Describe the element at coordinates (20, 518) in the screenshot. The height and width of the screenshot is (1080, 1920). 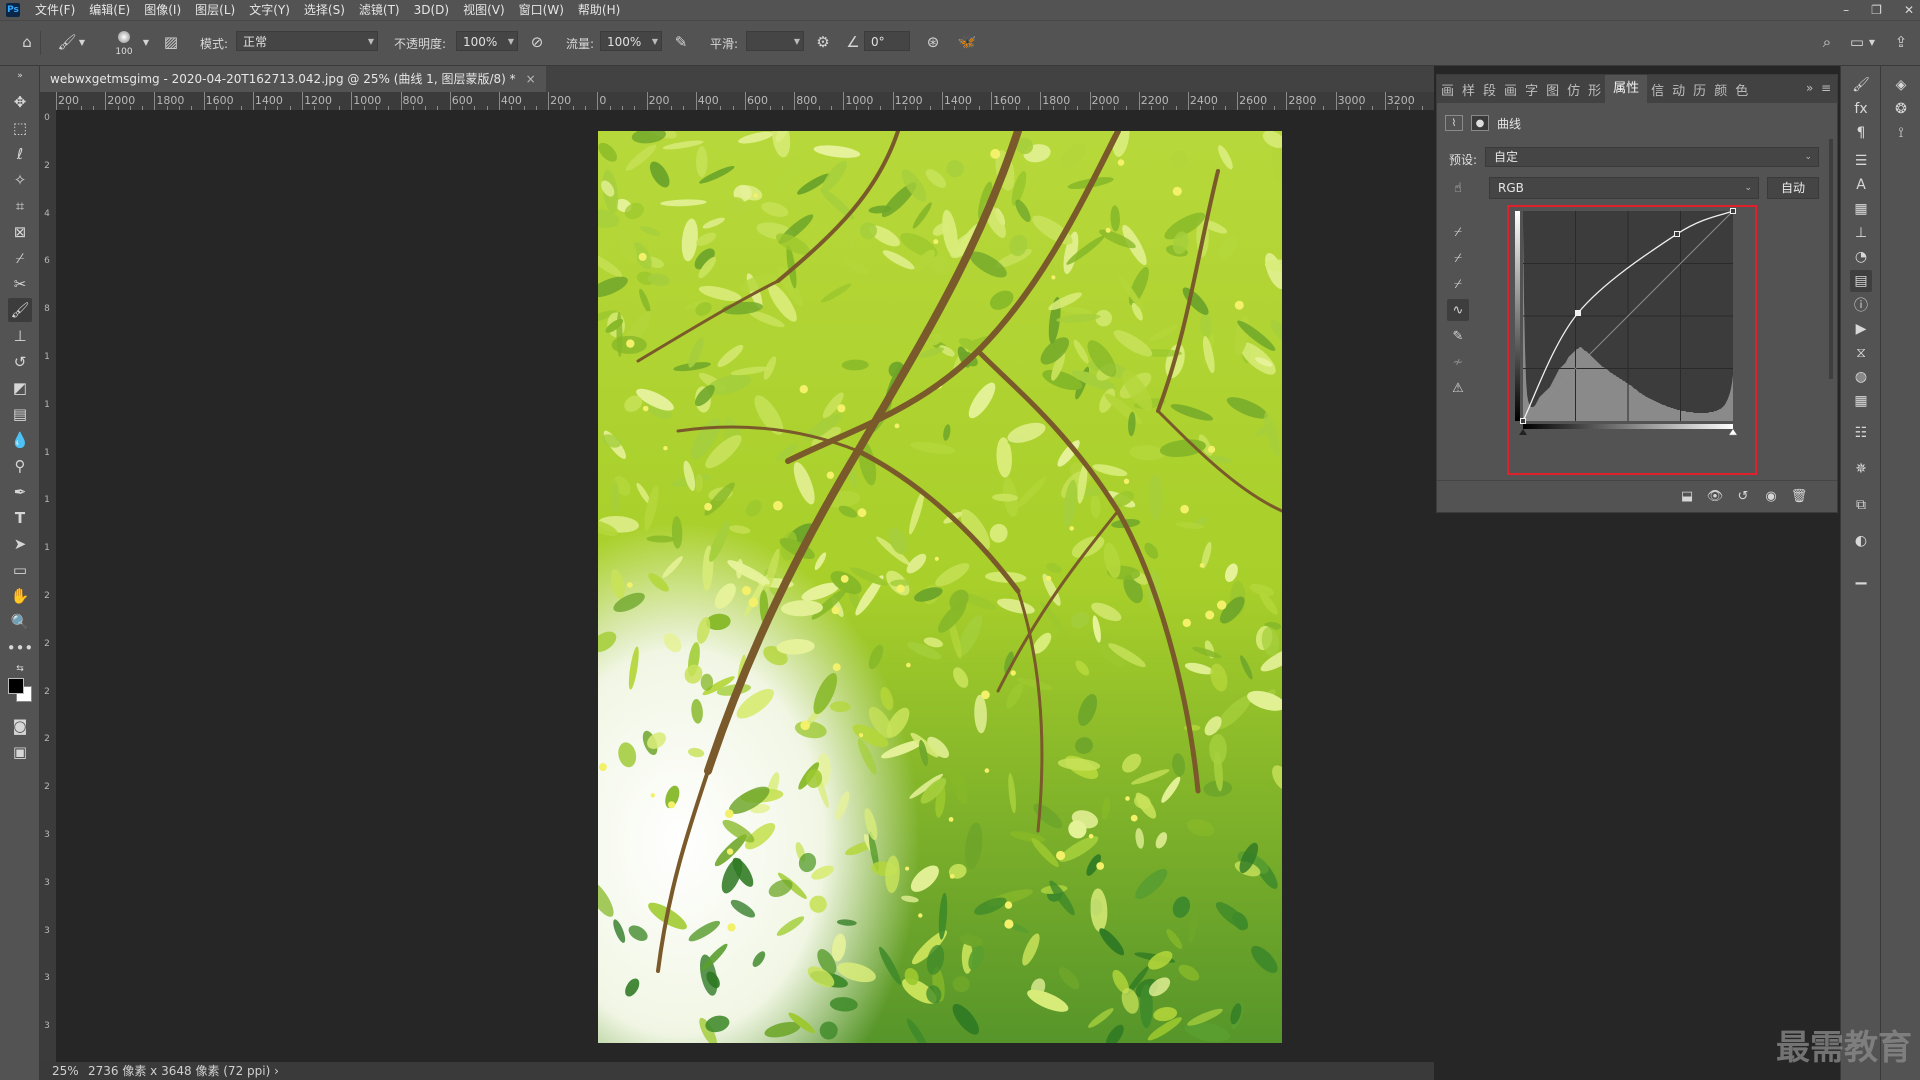
I see `type-tool-icon: T` at that location.